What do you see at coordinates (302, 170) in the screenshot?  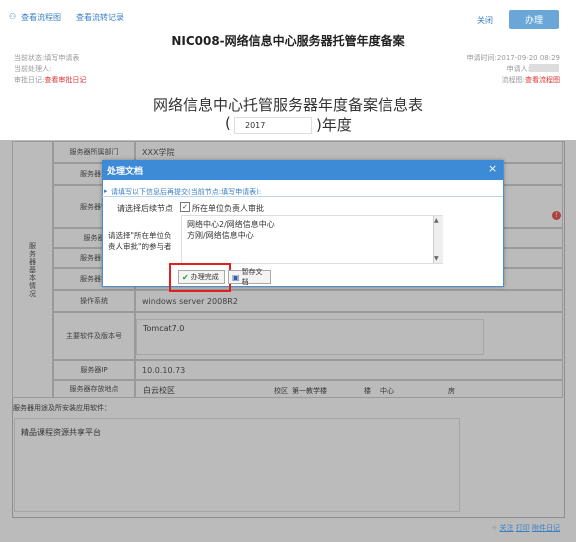 I see `dialog-header: 处理文档` at bounding box center [302, 170].